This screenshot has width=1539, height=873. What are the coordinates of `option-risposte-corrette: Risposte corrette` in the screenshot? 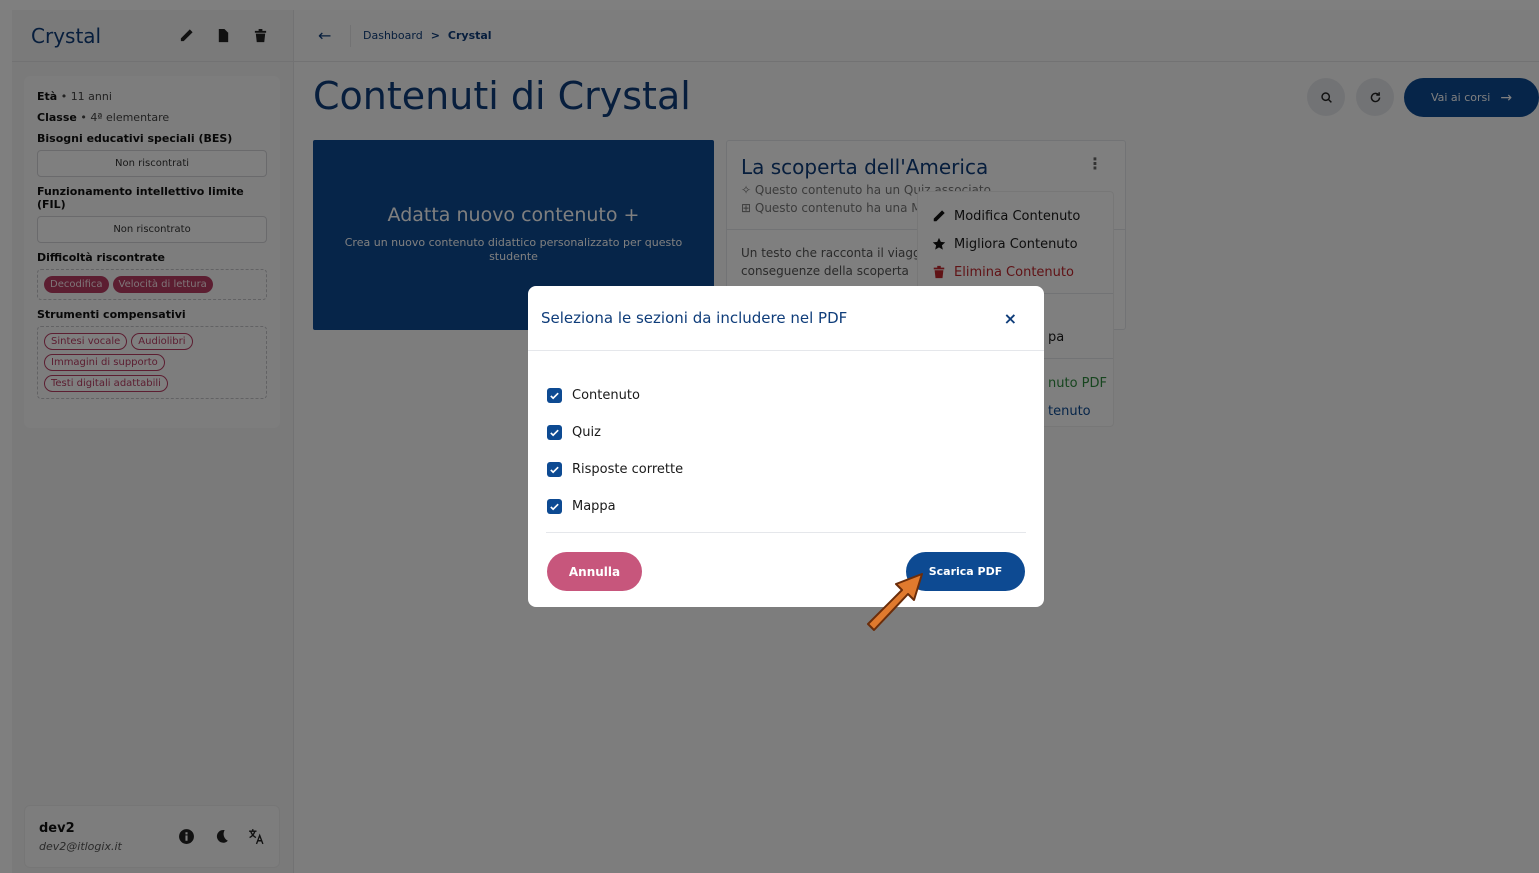 It's located at (786, 469).